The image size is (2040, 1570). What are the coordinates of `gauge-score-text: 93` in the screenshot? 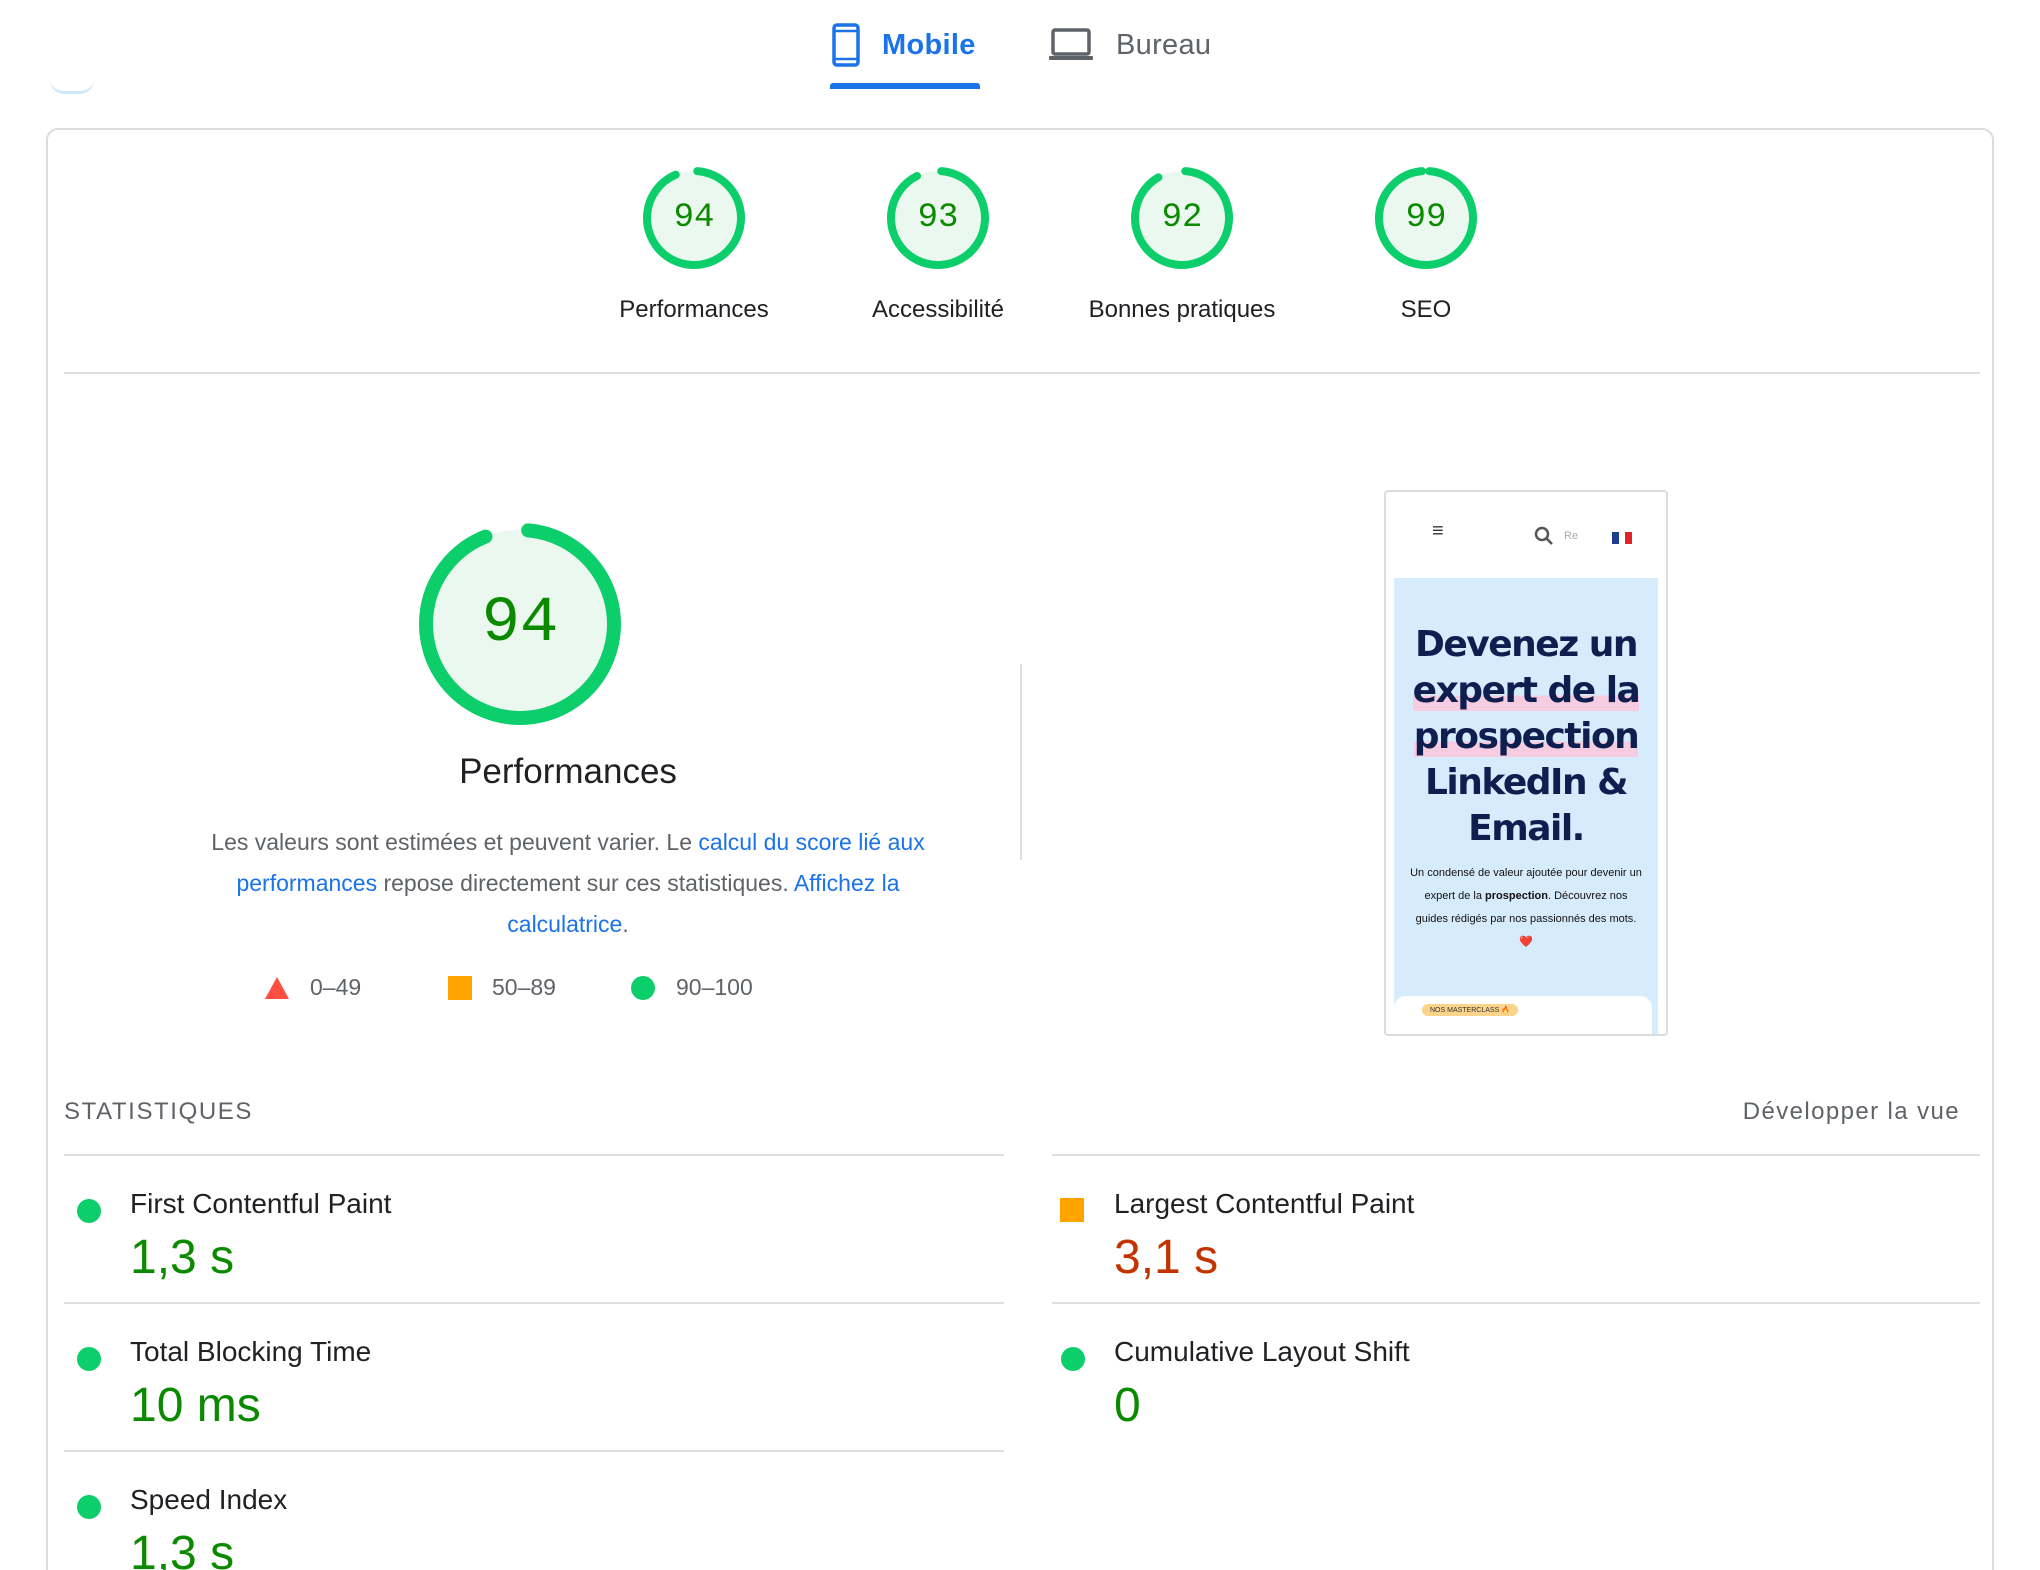 It's located at (938, 218).